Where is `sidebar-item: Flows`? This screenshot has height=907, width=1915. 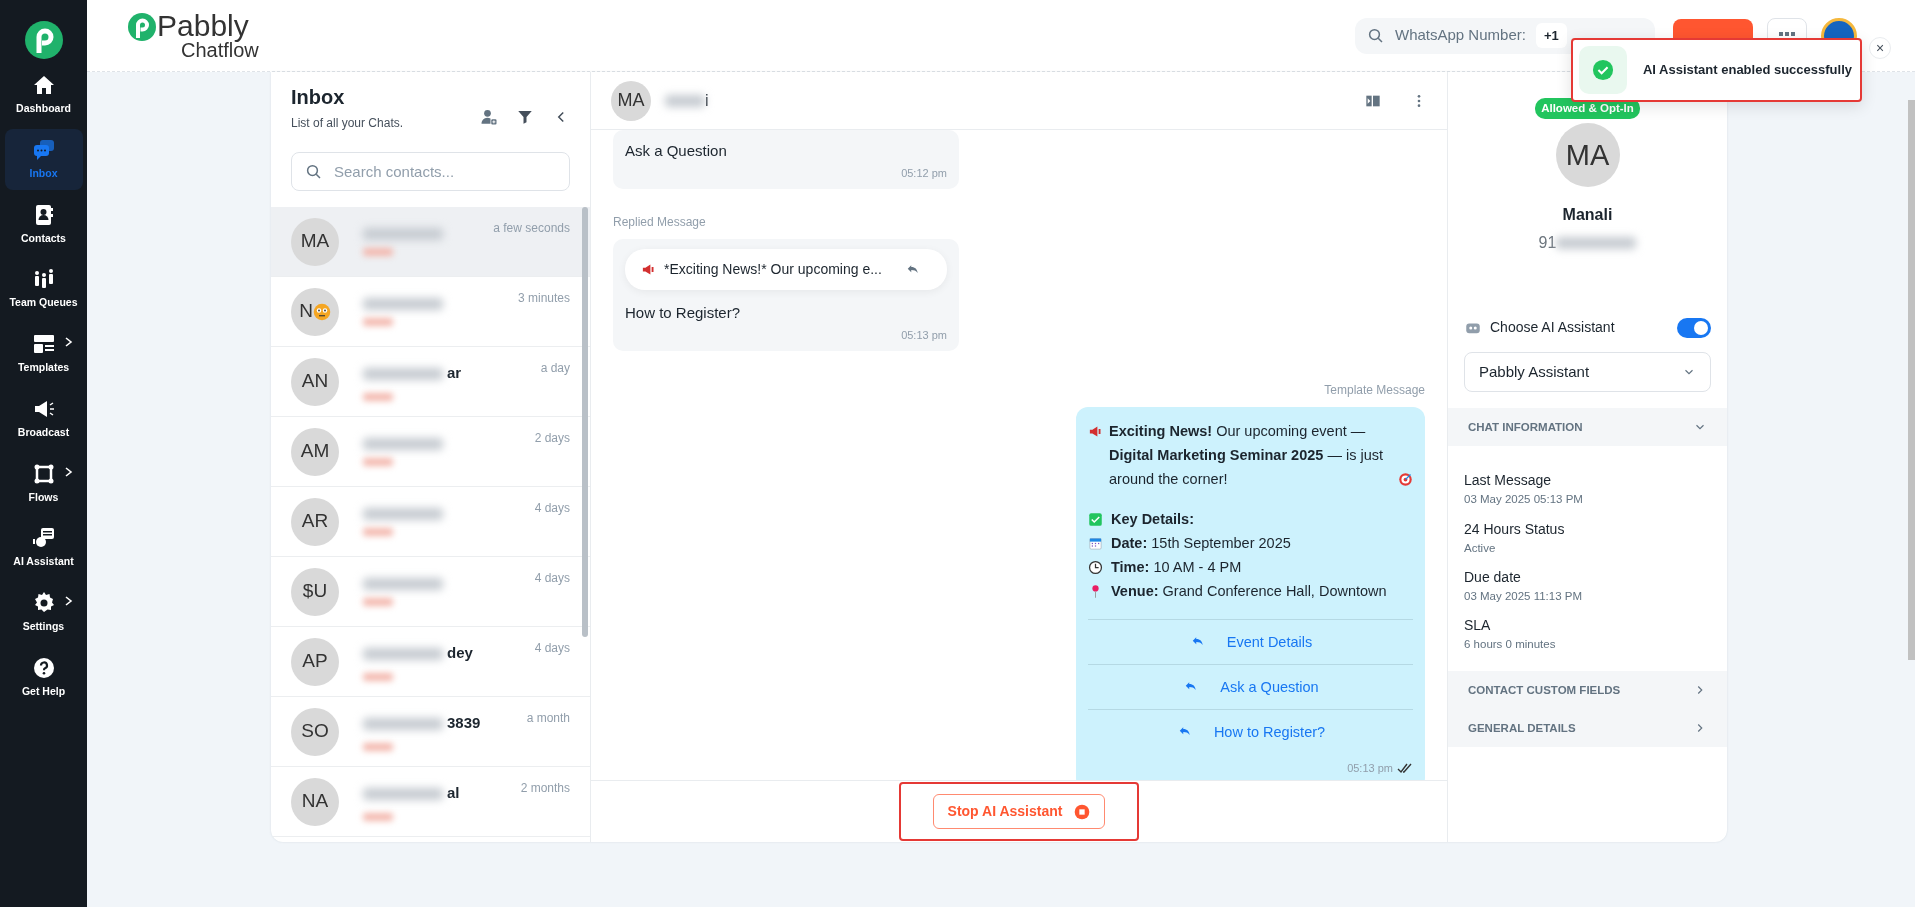
sidebar-item: Flows is located at coordinates (43, 483).